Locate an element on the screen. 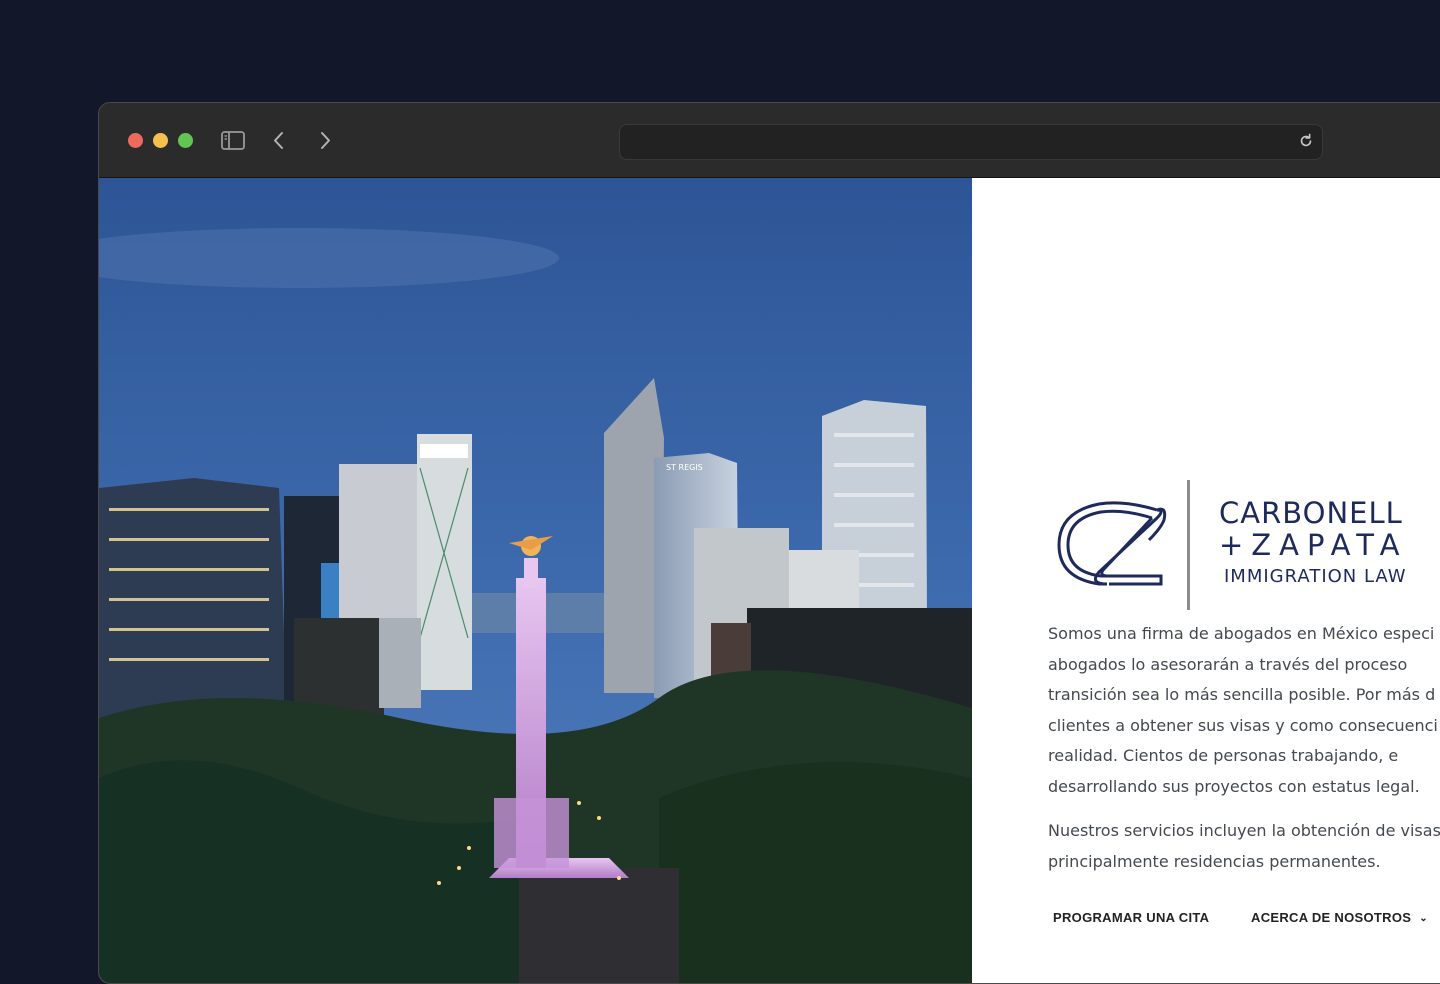 Image resolution: width=1440 pixels, height=984 pixels. forward-arrow-icon is located at coordinates (325, 141).